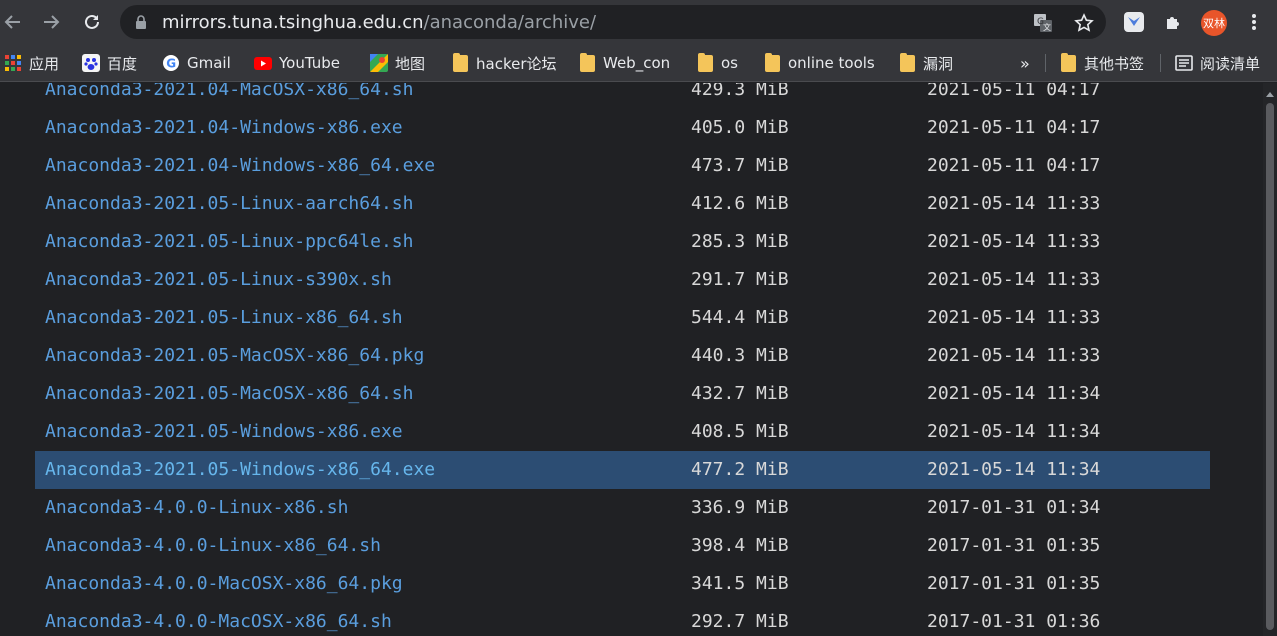 This screenshot has width=1277, height=636. I want to click on bookmark-folder-os: os, so click(717, 63).